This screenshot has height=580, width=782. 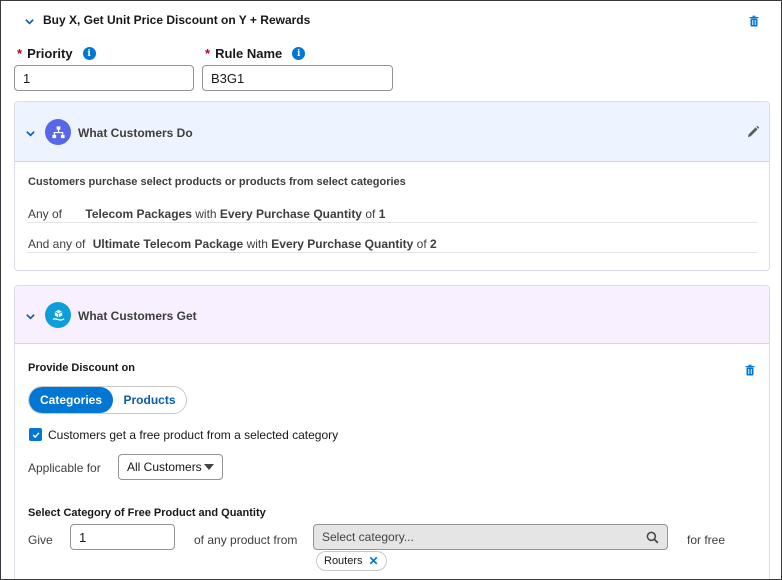 I want to click on check-icon, so click(x=35, y=434).